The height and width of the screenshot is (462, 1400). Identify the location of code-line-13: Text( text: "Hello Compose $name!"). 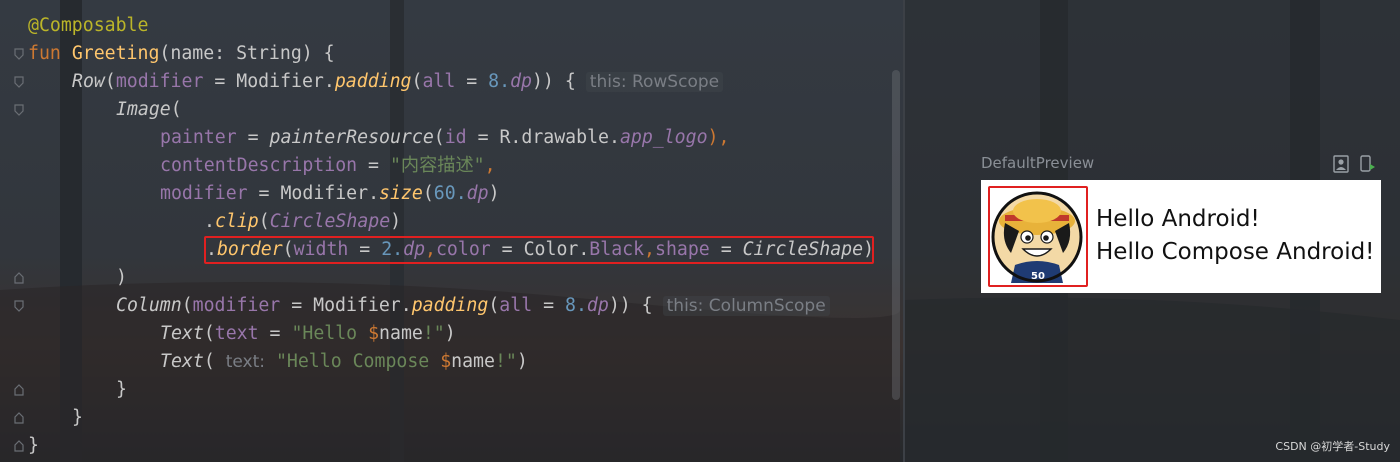
(344, 362).